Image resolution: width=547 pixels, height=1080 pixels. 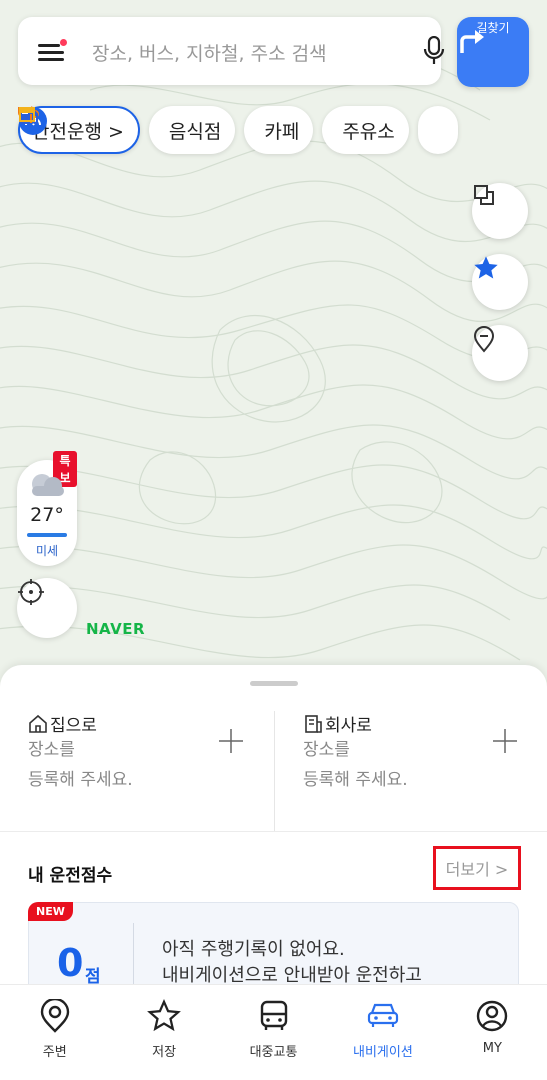 What do you see at coordinates (492, 1048) in the screenshot?
I see `tab-label: MY` at bounding box center [492, 1048].